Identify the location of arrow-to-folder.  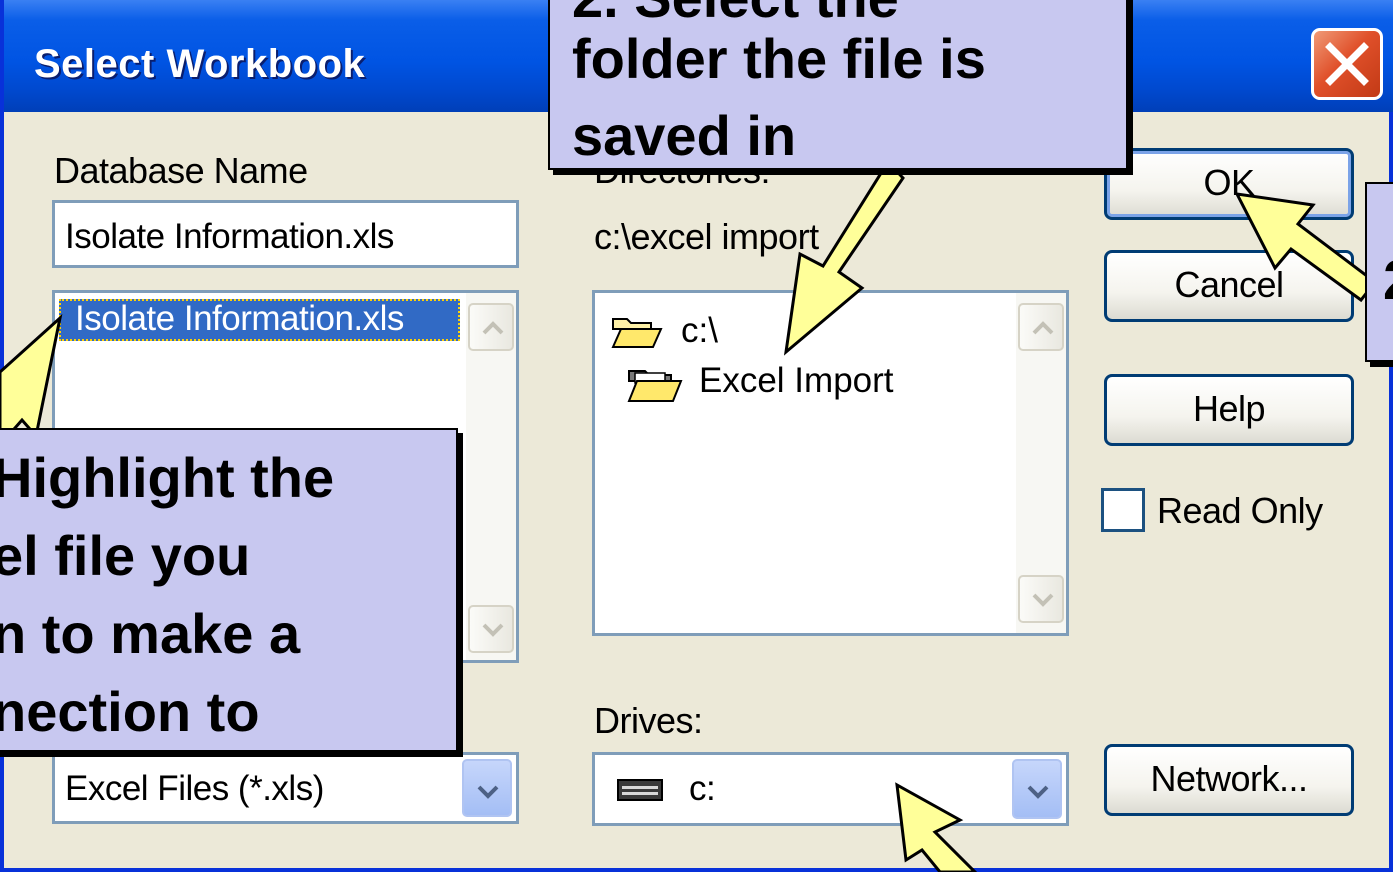
(844, 257).